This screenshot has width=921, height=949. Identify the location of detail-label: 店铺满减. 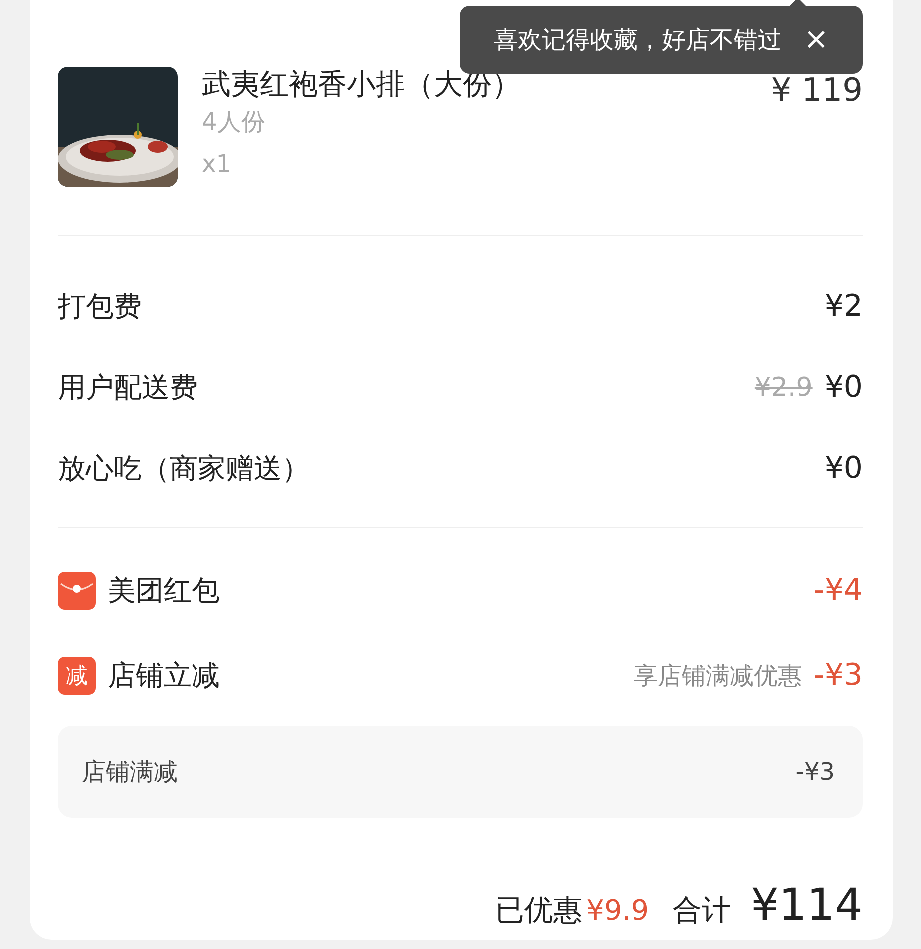
(130, 772).